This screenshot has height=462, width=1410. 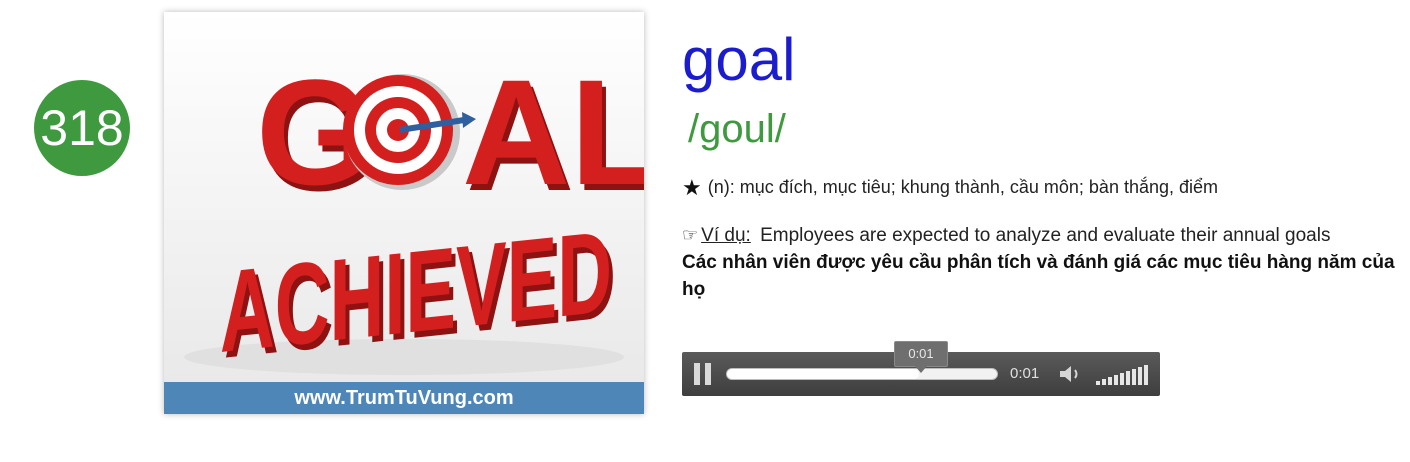 I want to click on entry-number-badge: 318, so click(x=82, y=128).